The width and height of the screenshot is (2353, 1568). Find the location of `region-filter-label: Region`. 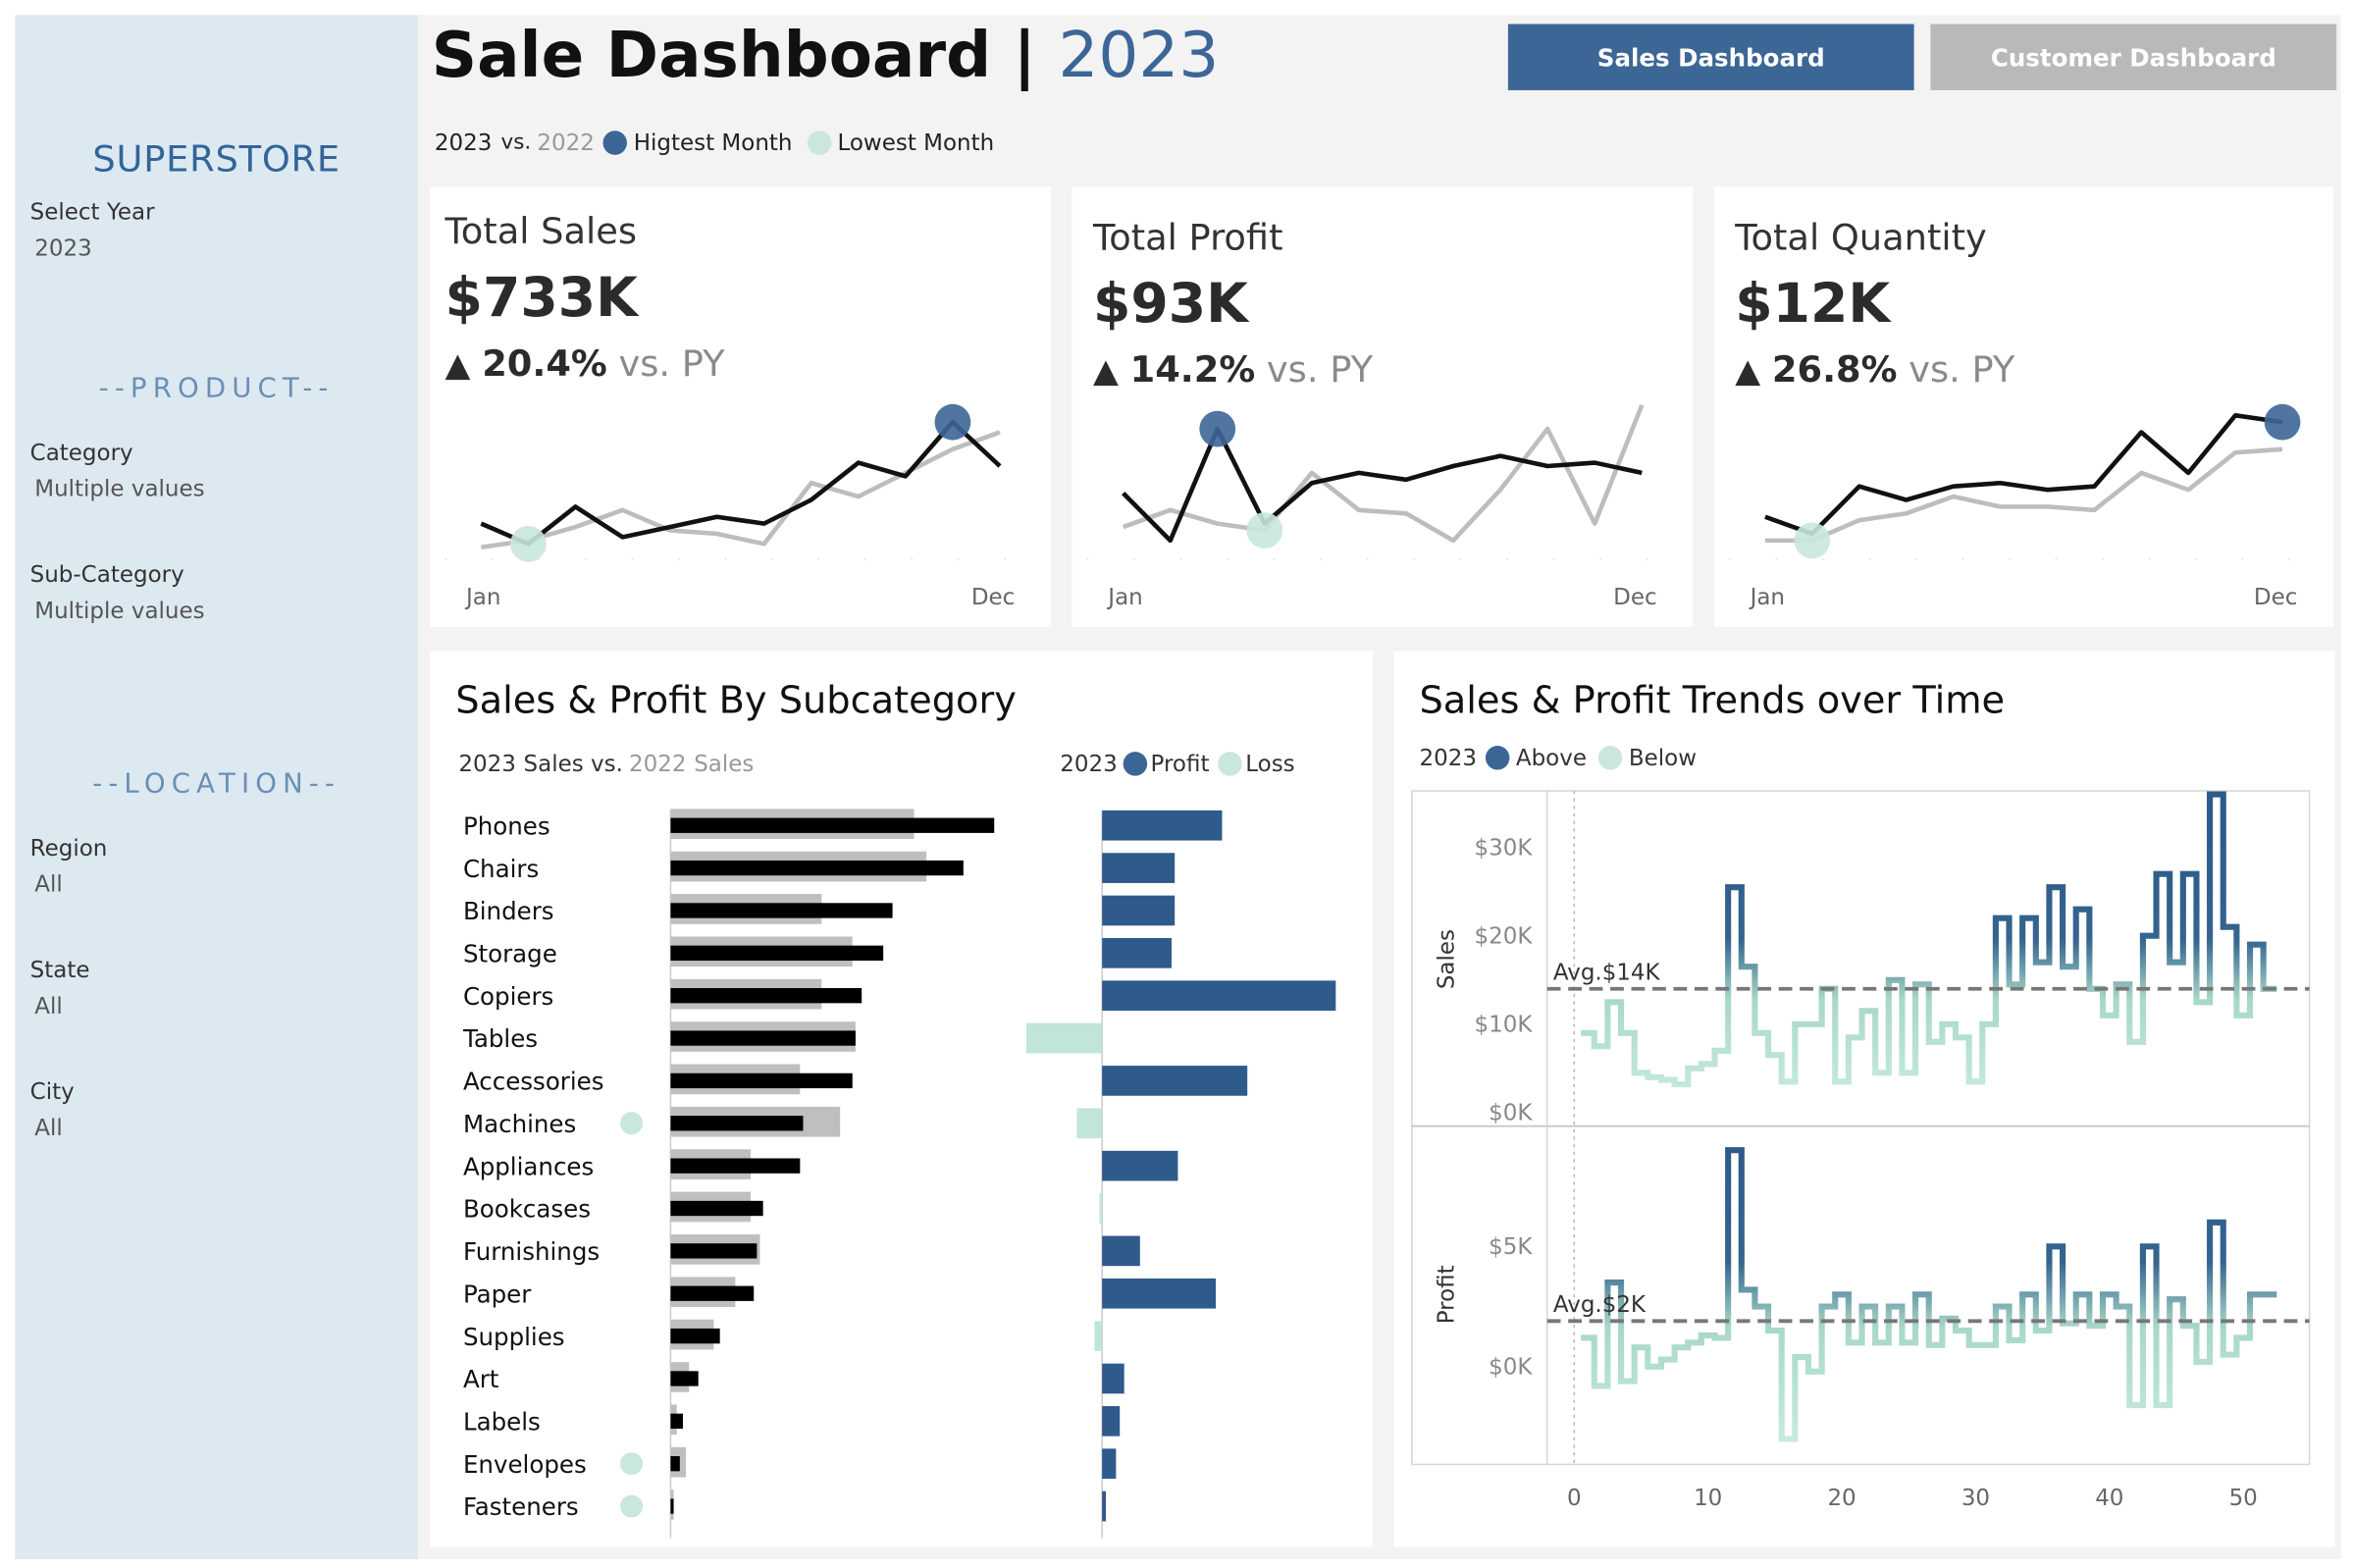

region-filter-label: Region is located at coordinates (68, 848).